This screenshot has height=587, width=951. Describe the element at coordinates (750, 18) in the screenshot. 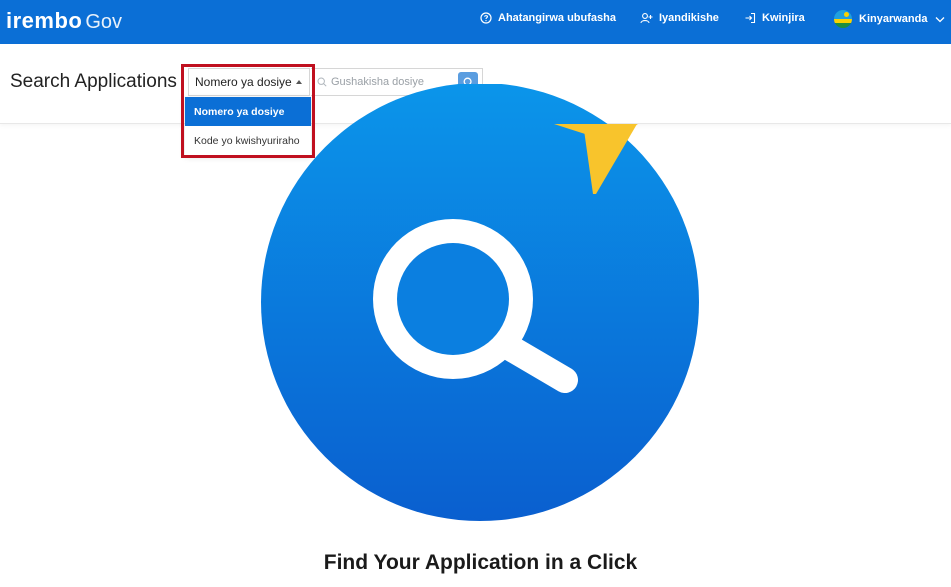

I see `login-icon` at that location.